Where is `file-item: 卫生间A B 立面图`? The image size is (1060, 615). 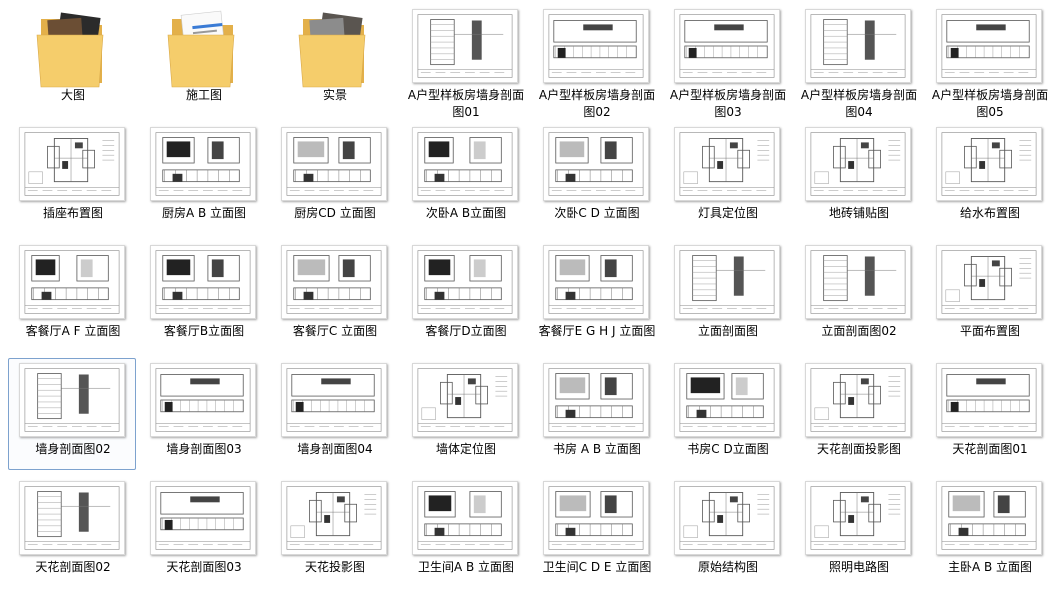
file-item: 卫生间A B 立面图 is located at coordinates (465, 532).